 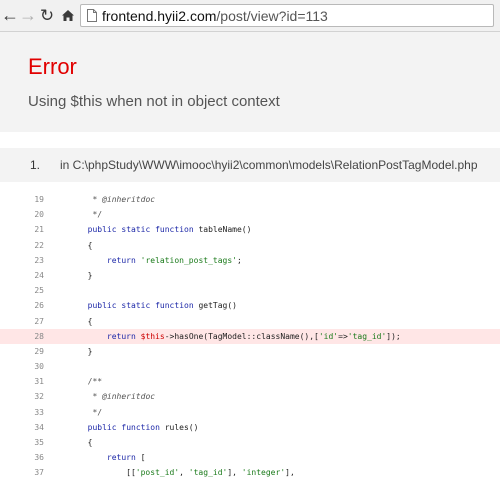 I want to click on line-number: 33, so click(x=39, y=412).